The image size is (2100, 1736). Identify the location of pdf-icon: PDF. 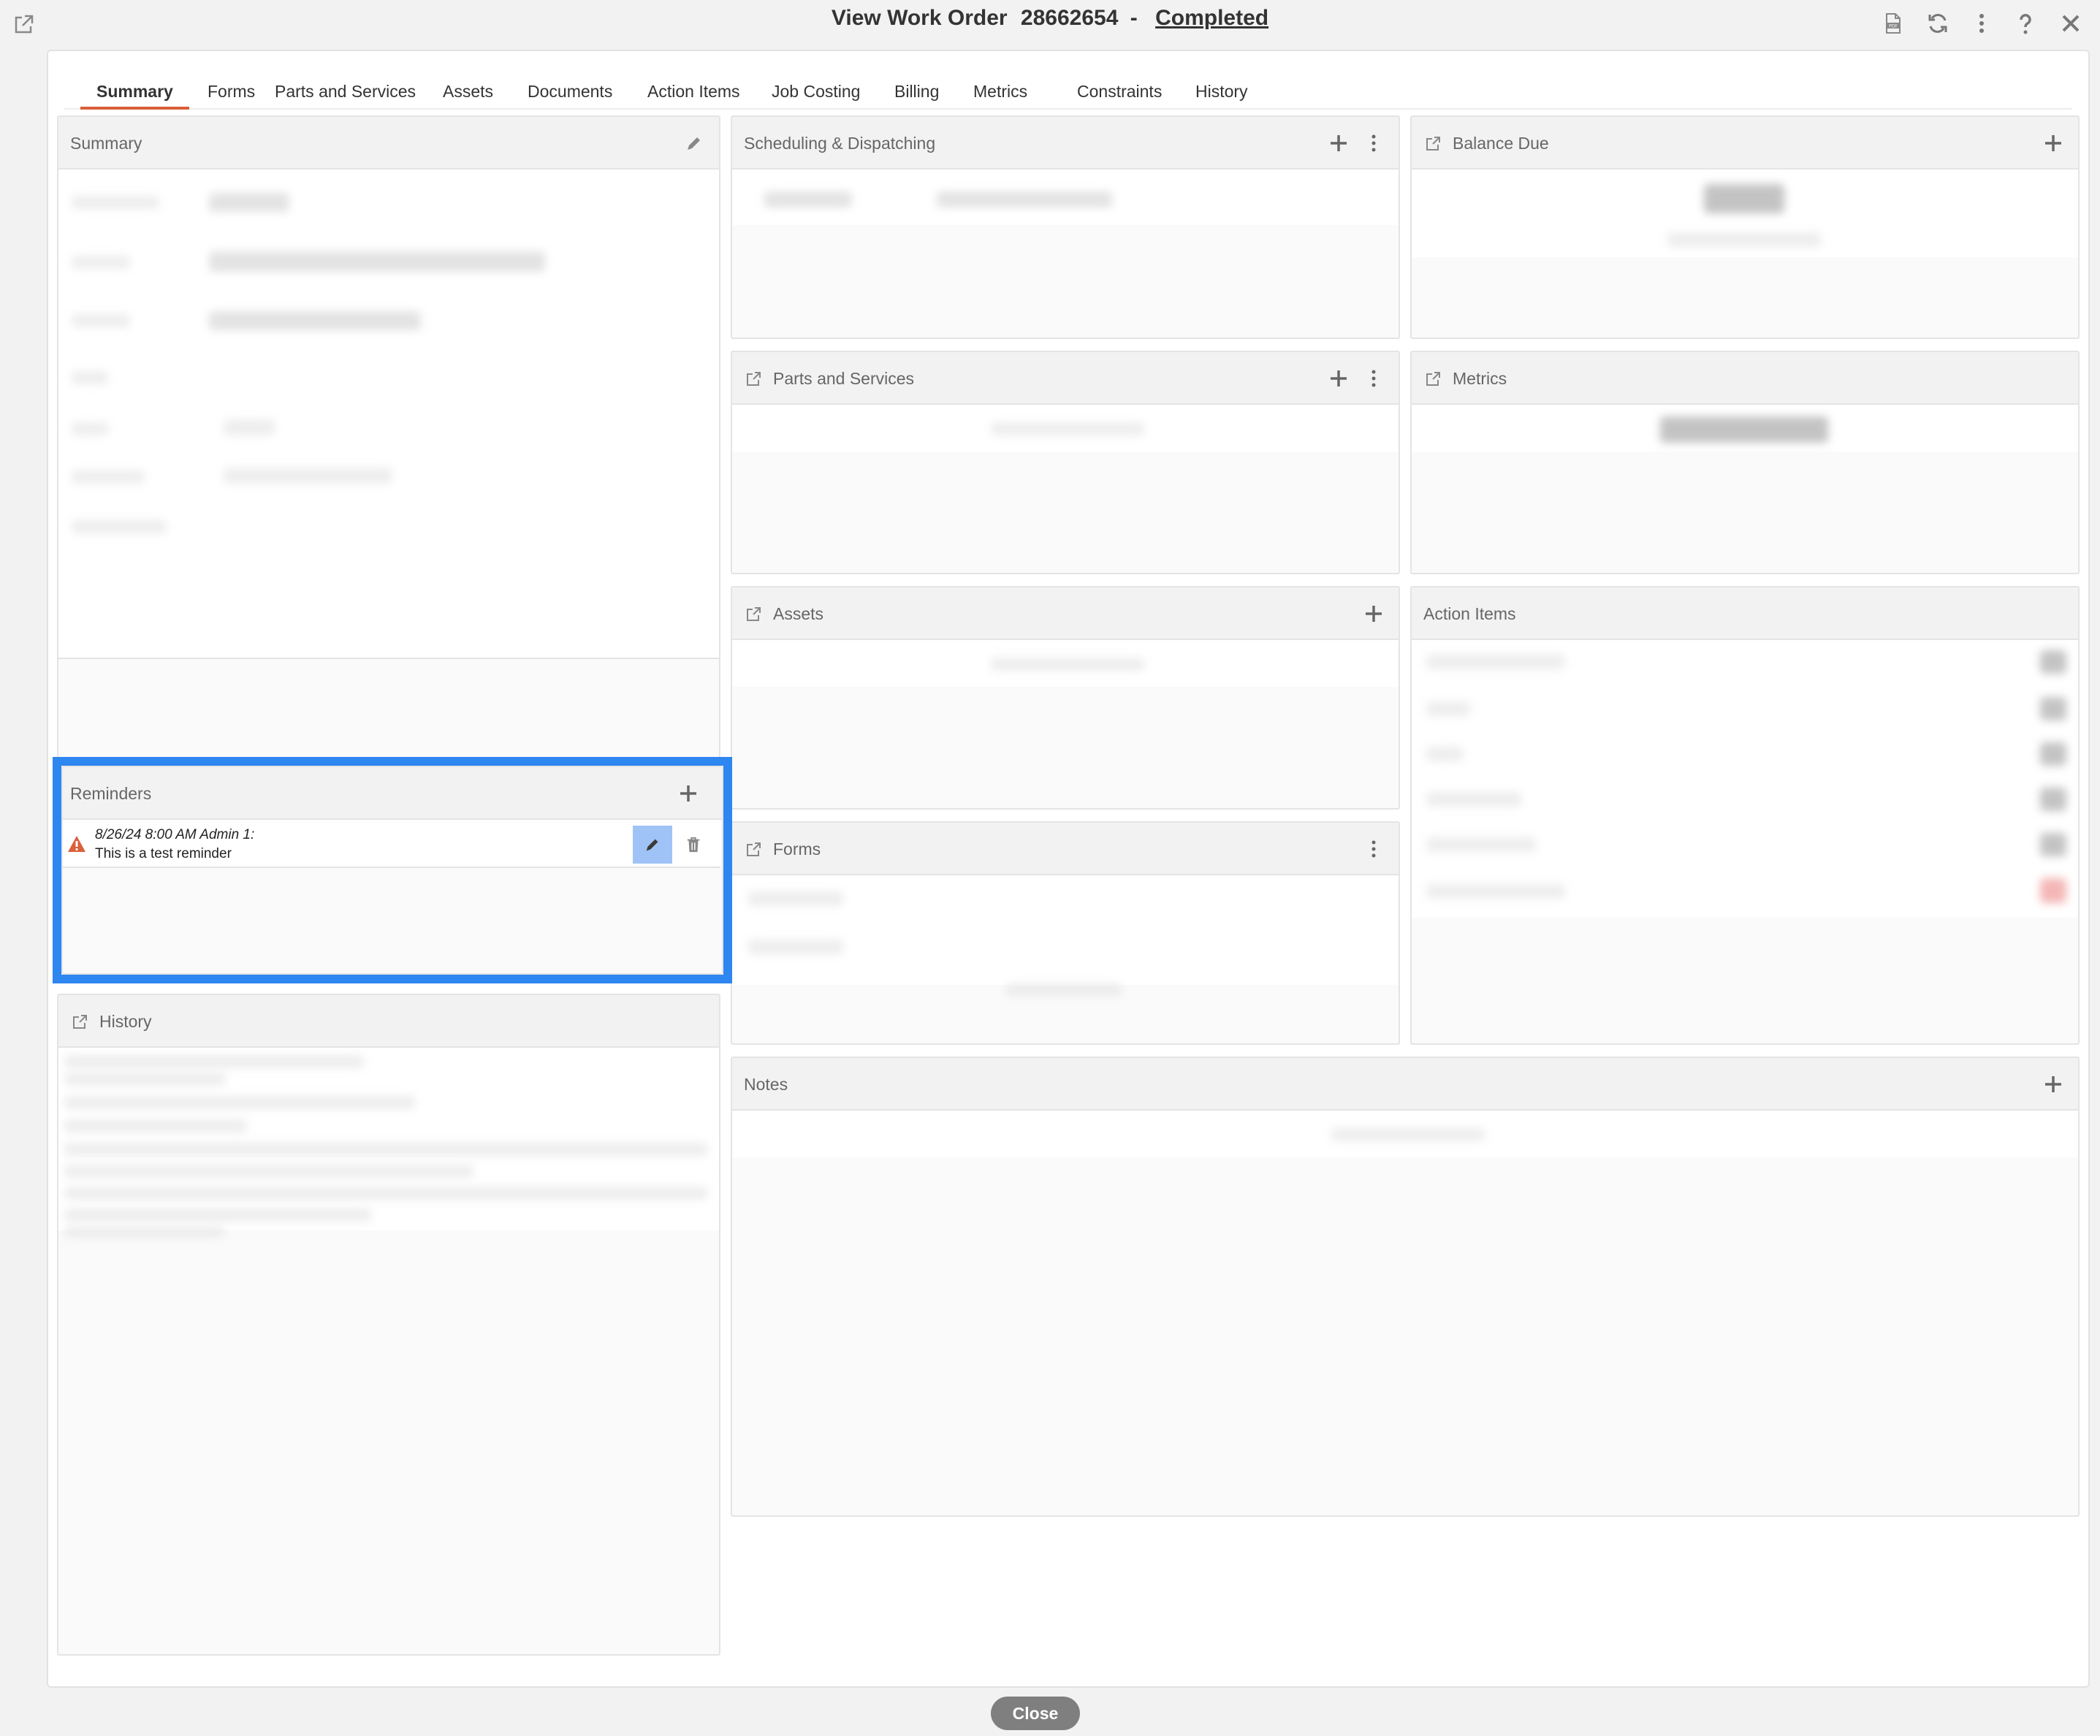
(1893, 24).